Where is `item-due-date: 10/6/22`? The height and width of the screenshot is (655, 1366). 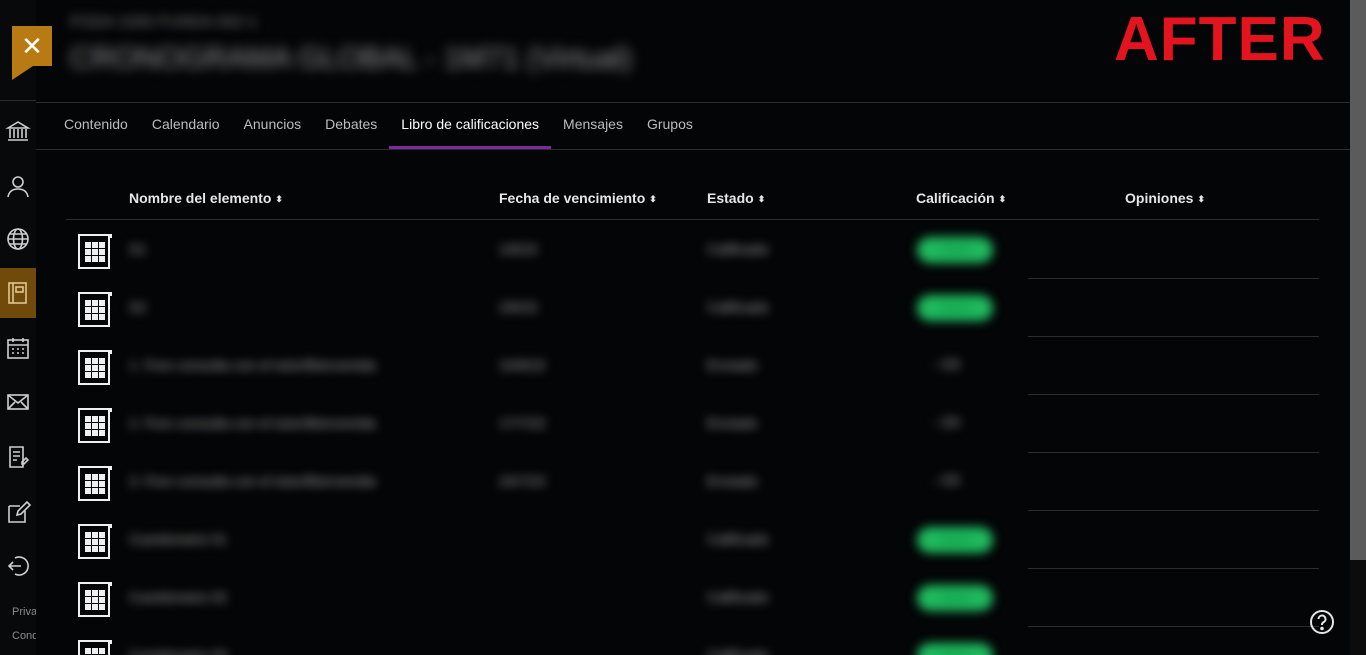
item-due-date: 10/6/22 is located at coordinates (522, 365).